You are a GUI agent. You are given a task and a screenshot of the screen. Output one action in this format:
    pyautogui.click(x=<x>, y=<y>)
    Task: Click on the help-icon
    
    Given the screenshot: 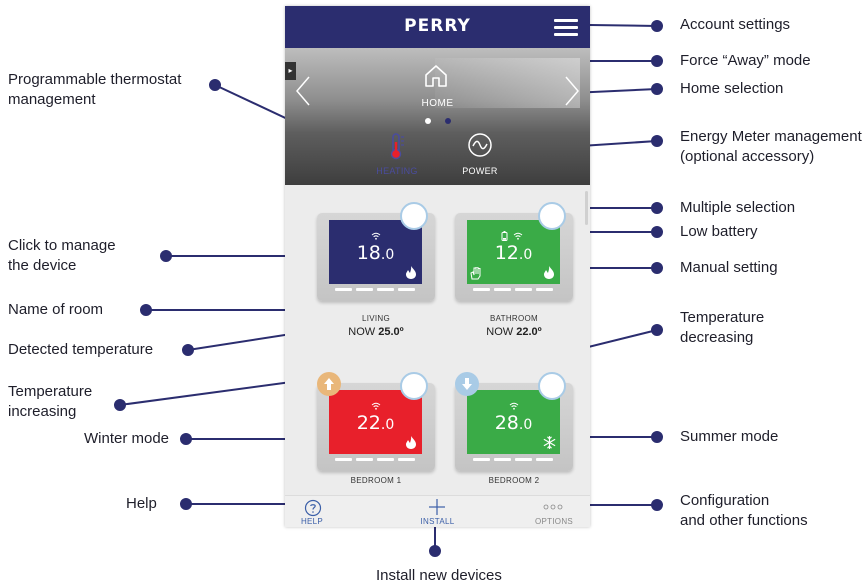 What is the action you would take?
    pyautogui.click(x=313, y=508)
    